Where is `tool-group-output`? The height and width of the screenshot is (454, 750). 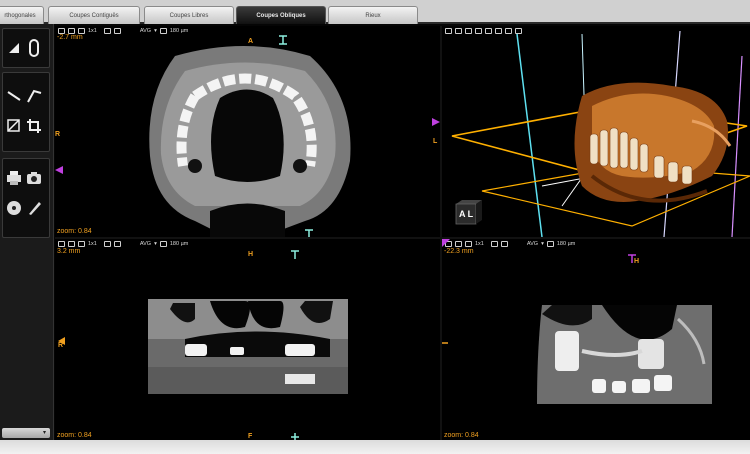 tool-group-output is located at coordinates (26, 198).